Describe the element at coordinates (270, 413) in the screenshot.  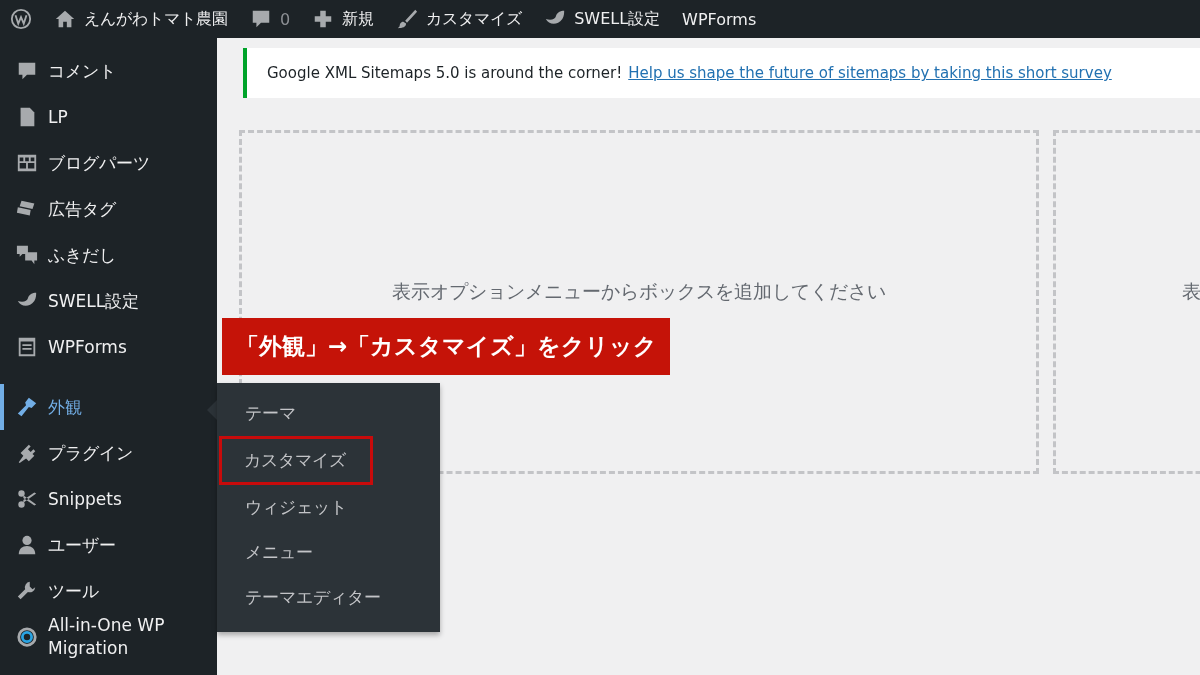
I see `submenu-item: テーマ` at that location.